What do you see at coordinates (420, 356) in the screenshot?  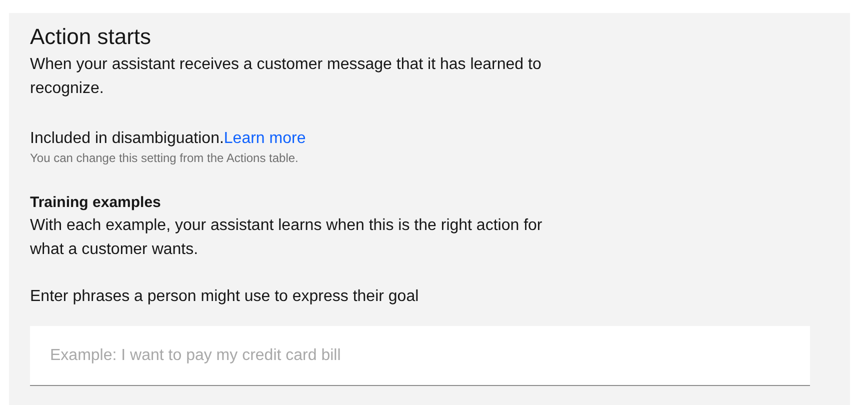 I see `example-input-field: Example: I want to pay my credit card bill` at bounding box center [420, 356].